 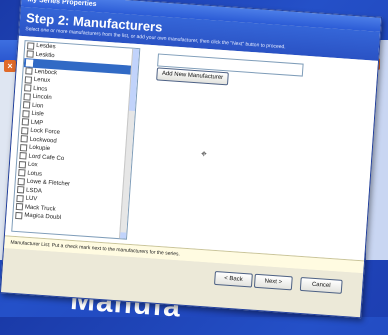 What do you see at coordinates (45, 55) in the screenshot?
I see `list-item-label: Lesktlo` at bounding box center [45, 55].